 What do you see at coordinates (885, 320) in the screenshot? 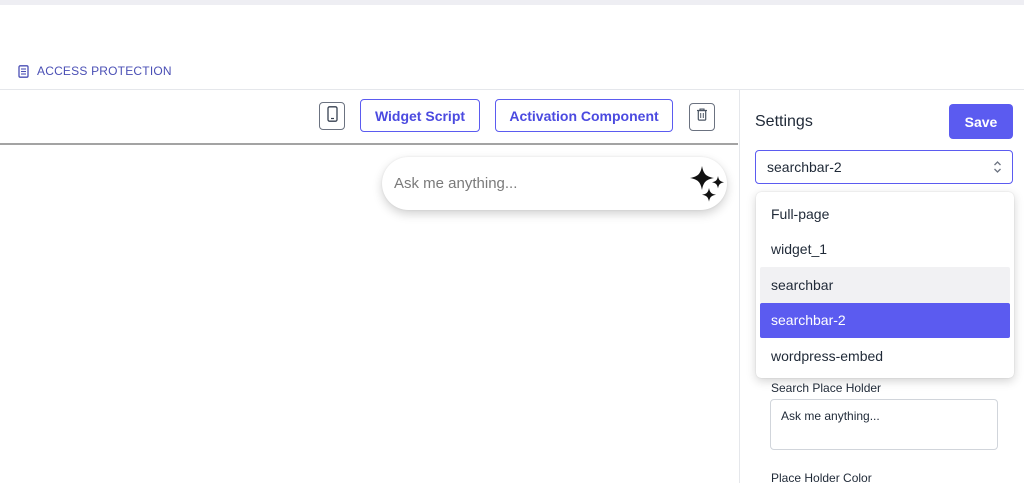
I see `dropdown-option-selected: searchbar-2` at bounding box center [885, 320].